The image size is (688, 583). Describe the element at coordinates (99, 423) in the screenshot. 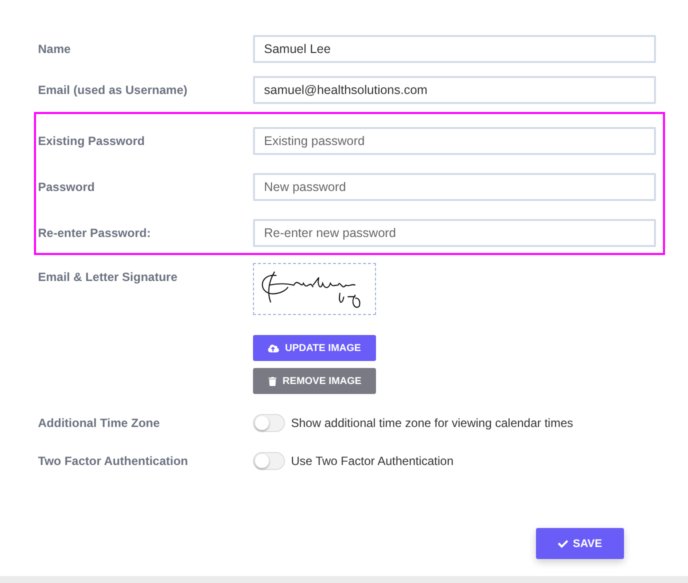

I see `field-label: Additional Time Zone` at that location.